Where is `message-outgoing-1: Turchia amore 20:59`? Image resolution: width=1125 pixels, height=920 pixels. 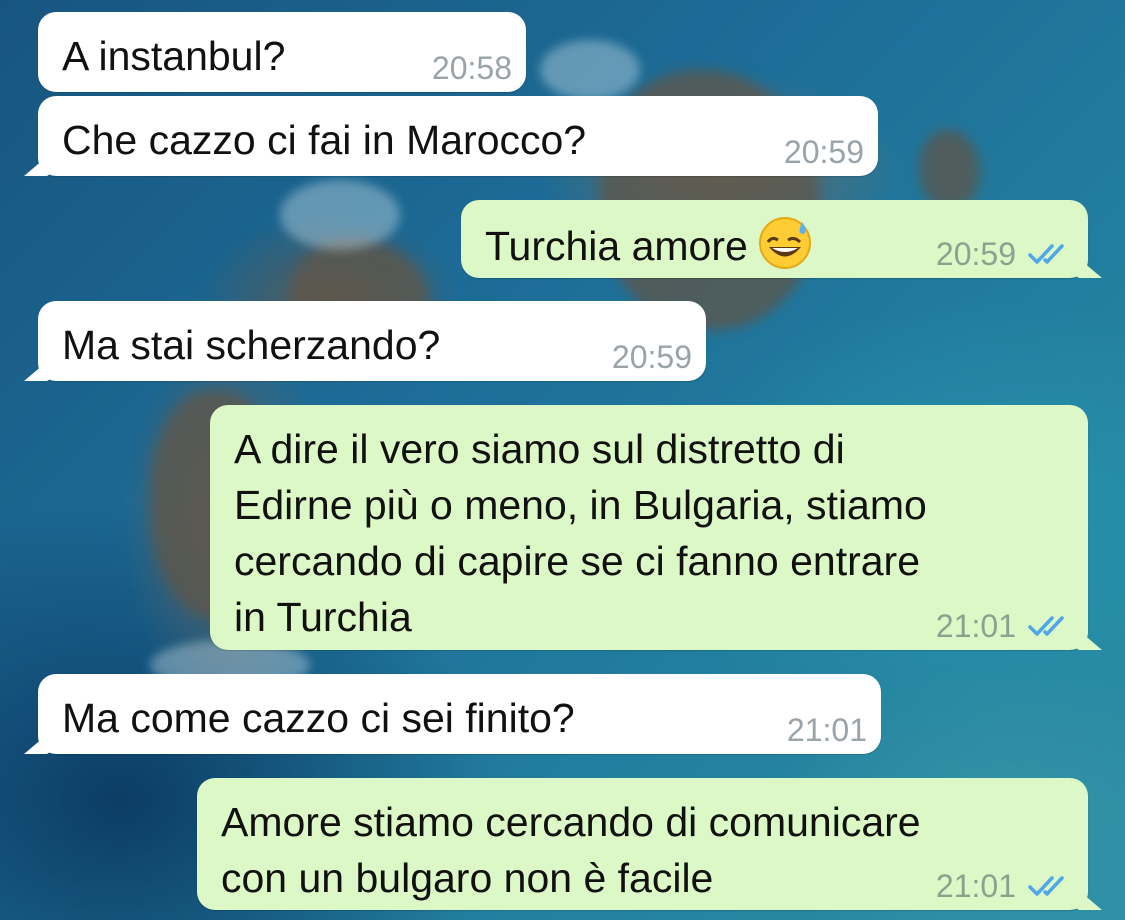
message-outgoing-1: Turchia amore 20:59 is located at coordinates (781, 239).